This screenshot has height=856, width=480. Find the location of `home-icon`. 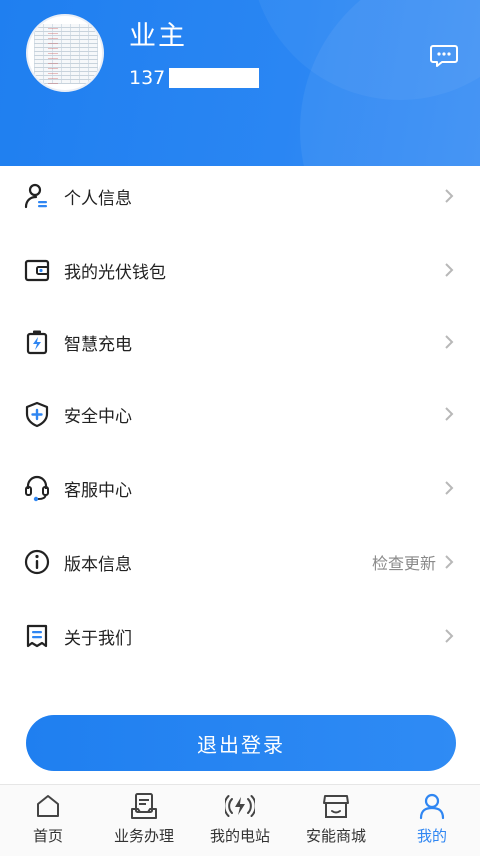

home-icon is located at coordinates (48, 806).